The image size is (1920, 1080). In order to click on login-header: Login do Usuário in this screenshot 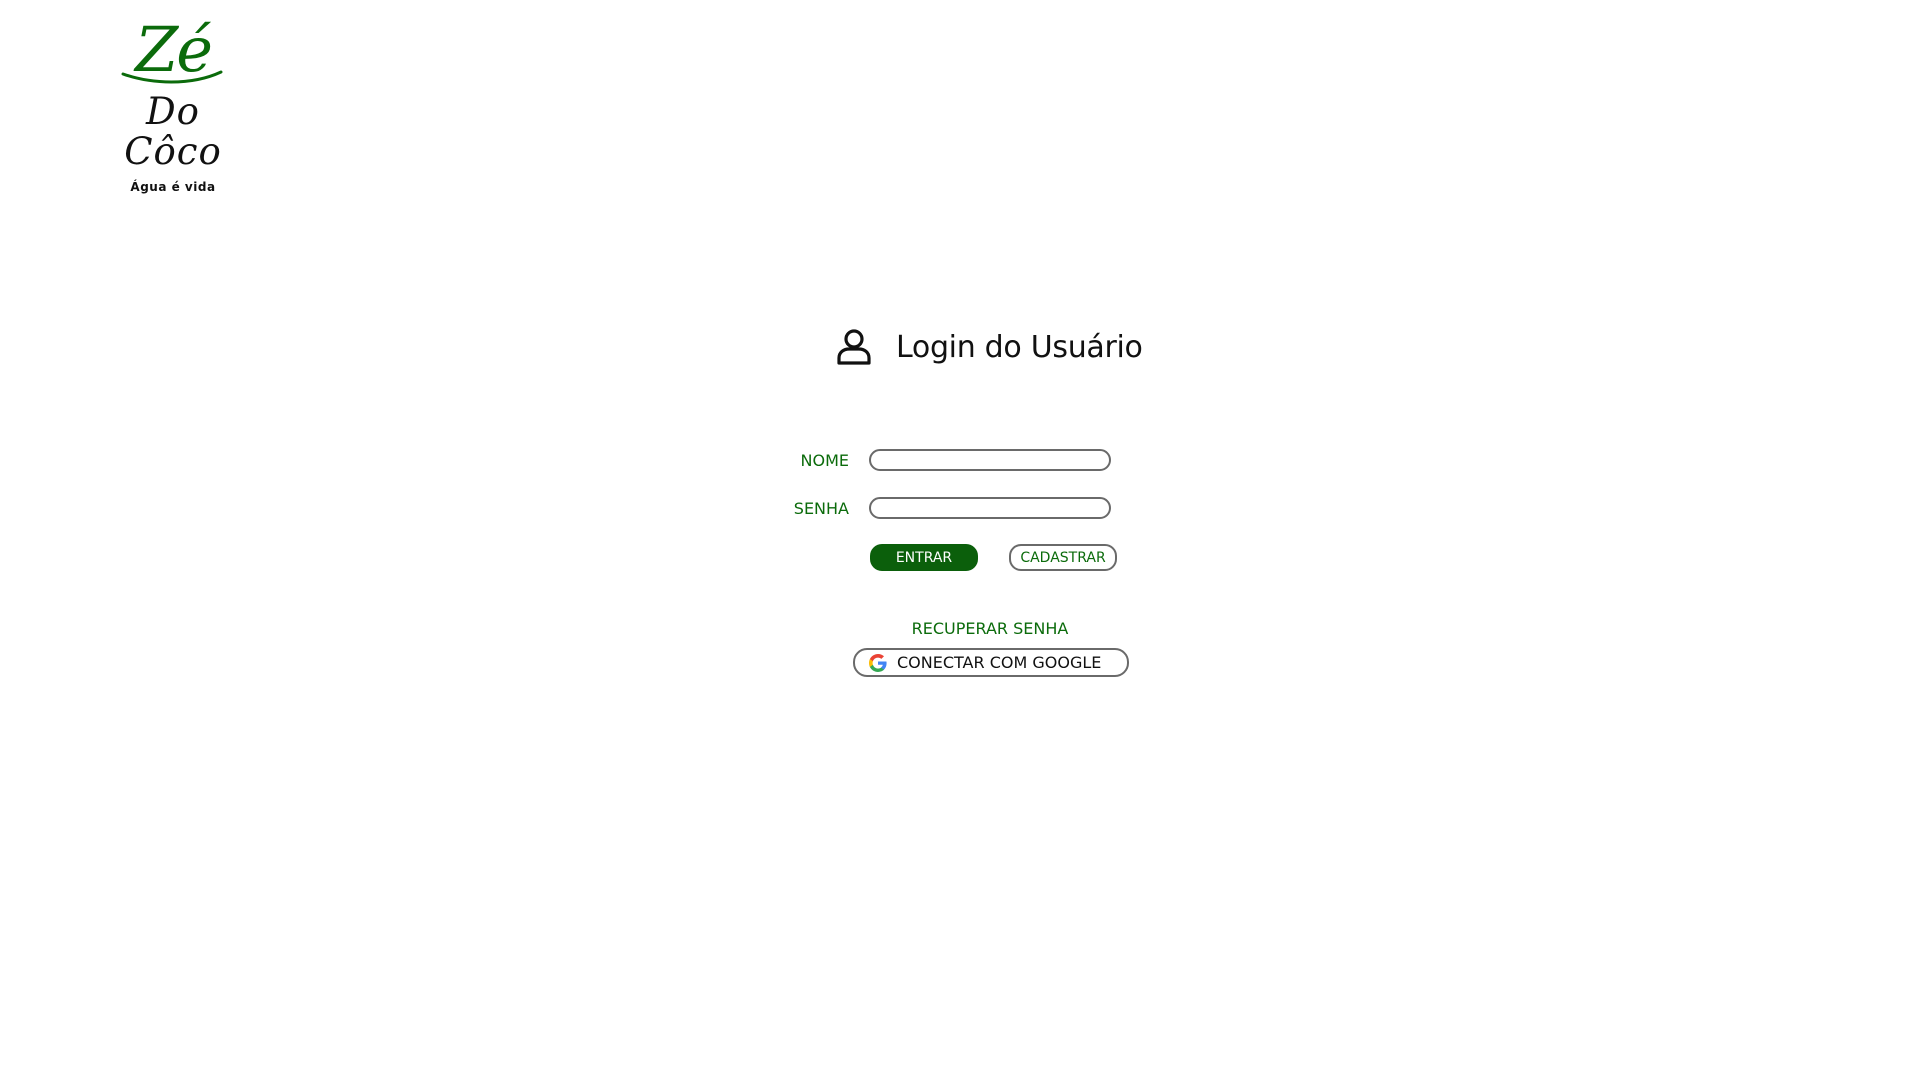, I will do `click(988, 347)`.